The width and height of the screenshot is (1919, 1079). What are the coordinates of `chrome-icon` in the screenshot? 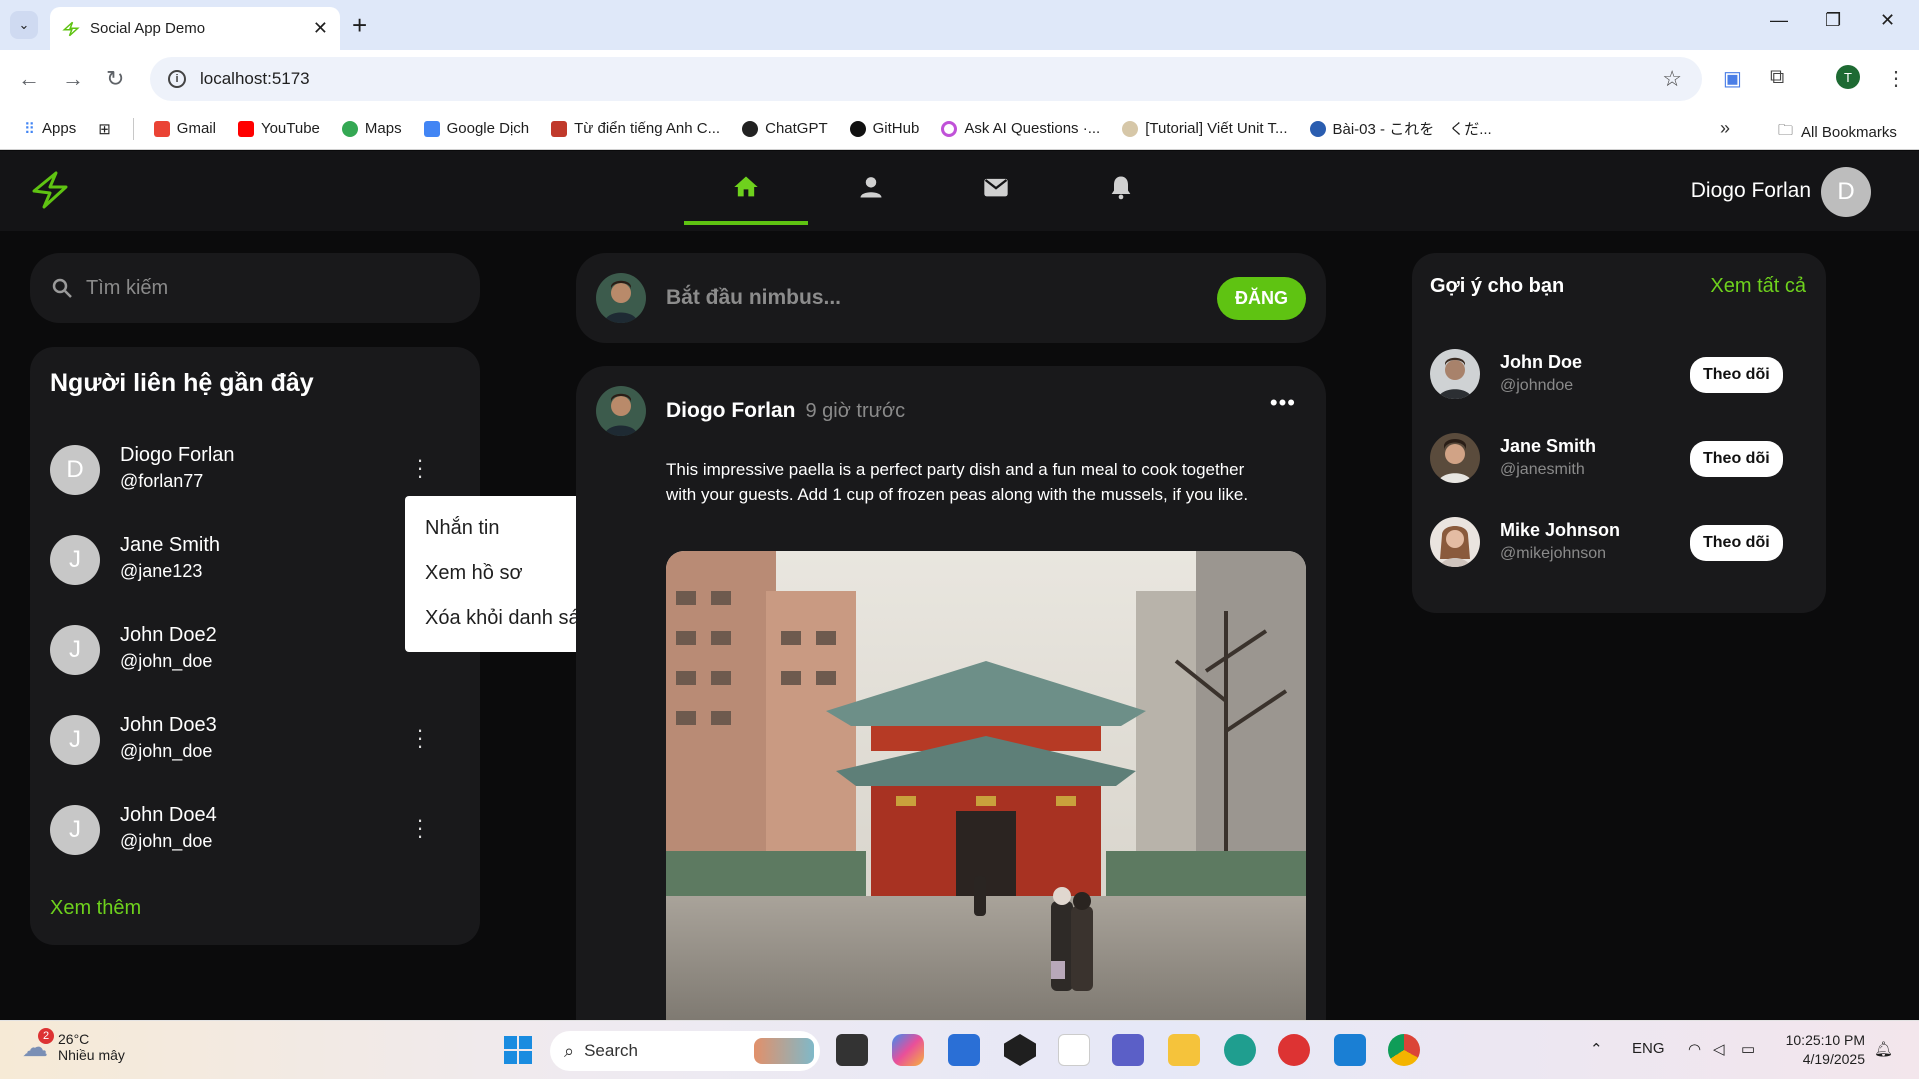 It's located at (1404, 1050).